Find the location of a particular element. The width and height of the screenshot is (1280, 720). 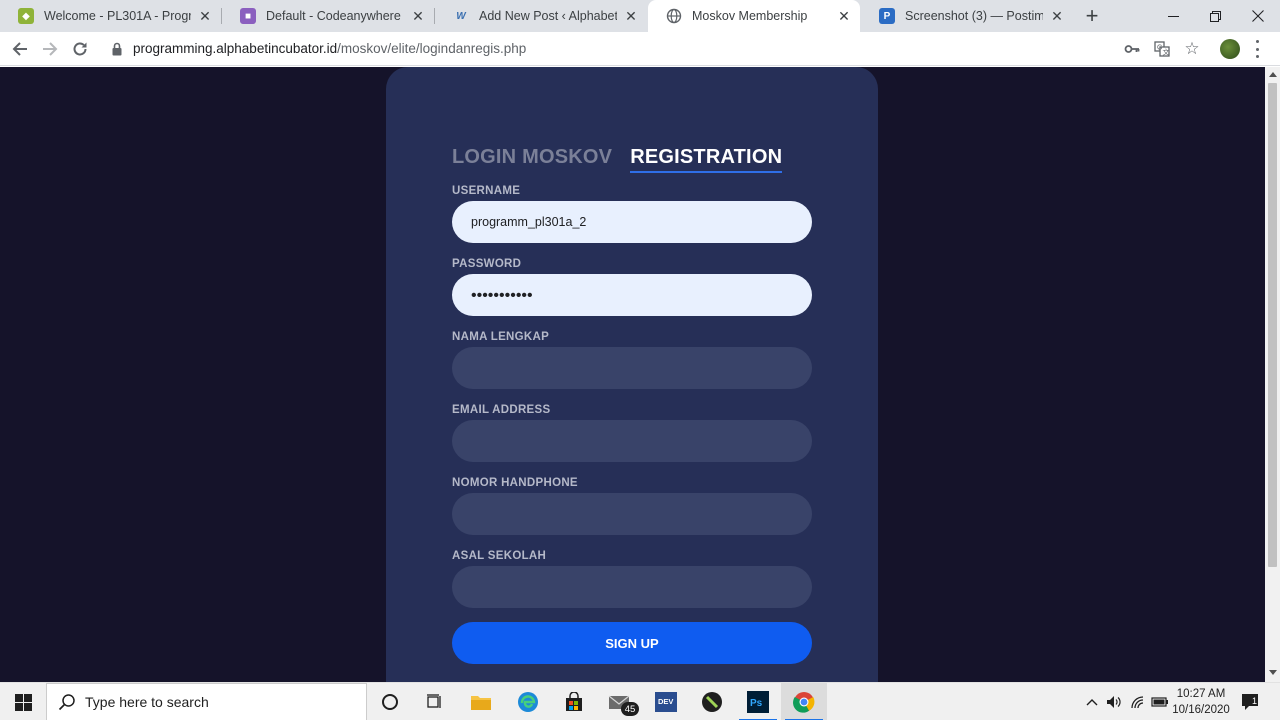

notifications-button: 1 is located at coordinates (1251, 701).